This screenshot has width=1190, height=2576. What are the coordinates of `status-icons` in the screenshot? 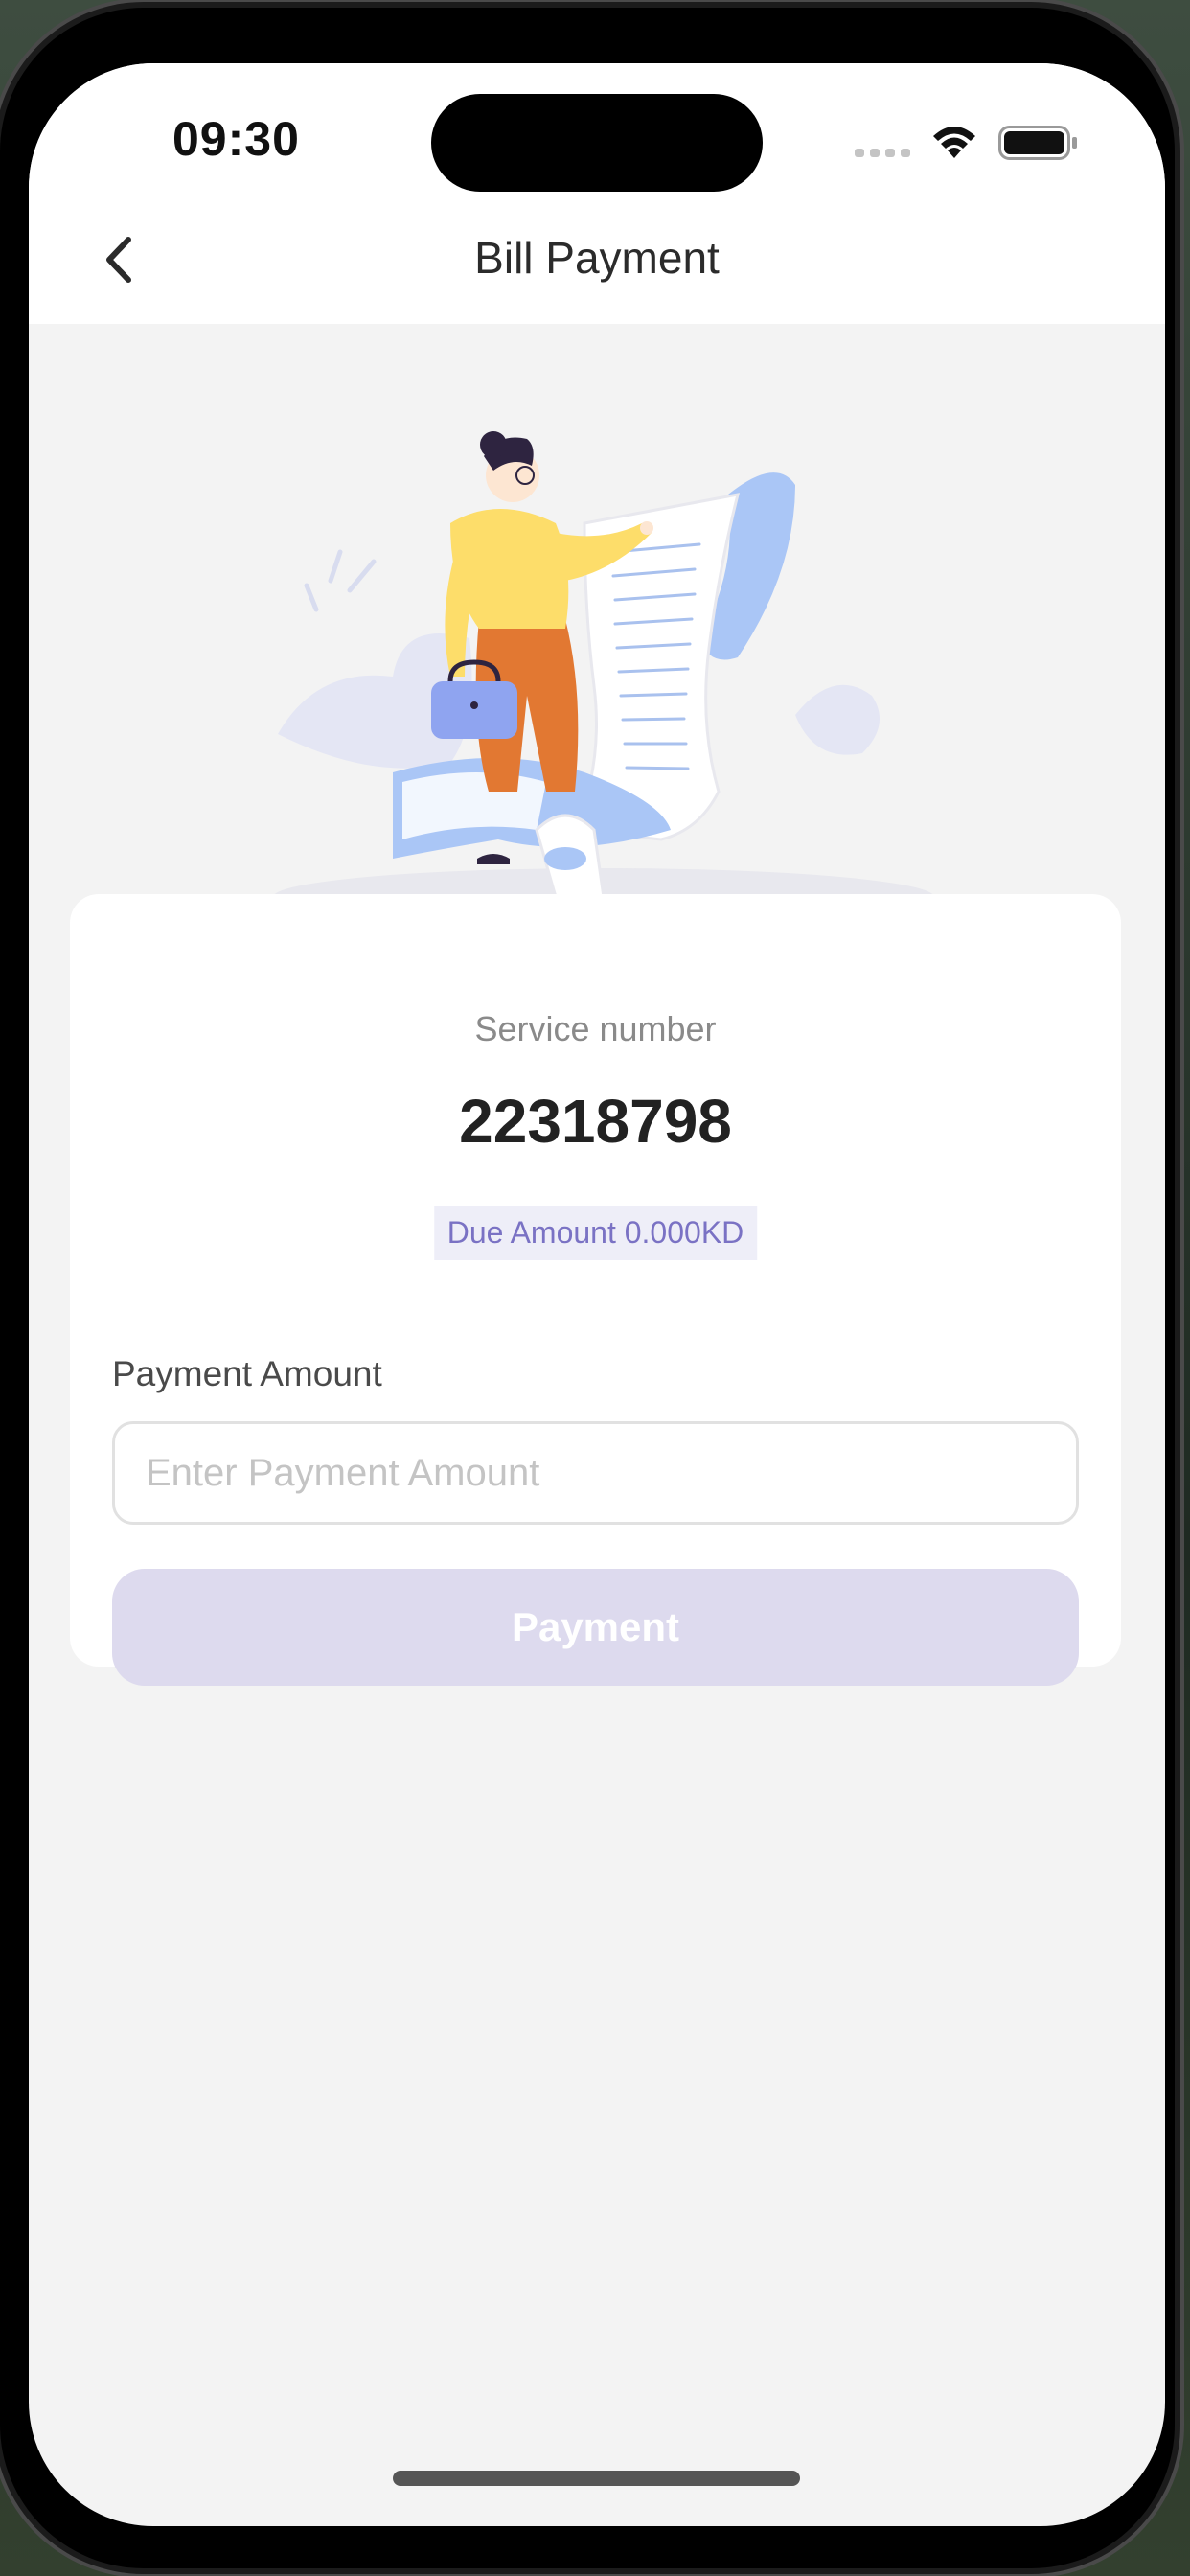 It's located at (967, 143).